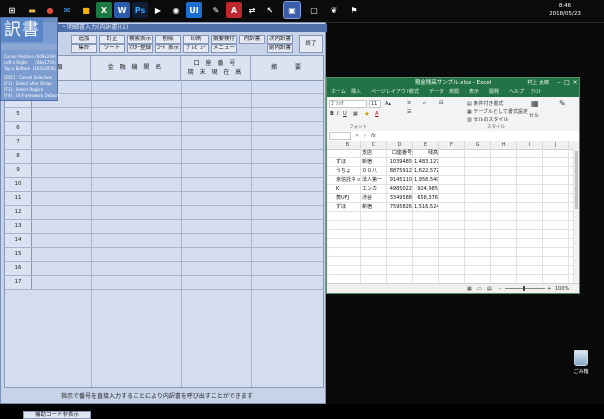  What do you see at coordinates (112, 39) in the screenshot?
I see `edit-button: 訂正` at bounding box center [112, 39].